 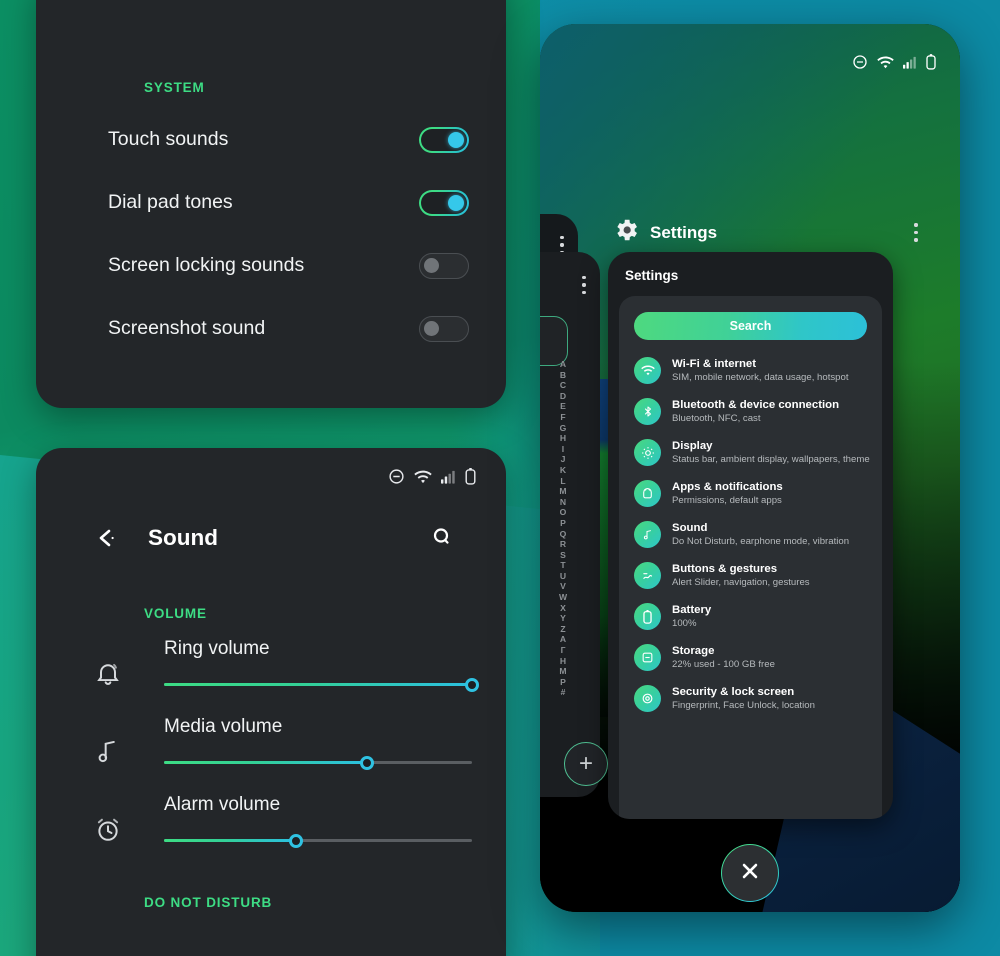 I want to click on volume-label: Media volume, so click(x=223, y=726).